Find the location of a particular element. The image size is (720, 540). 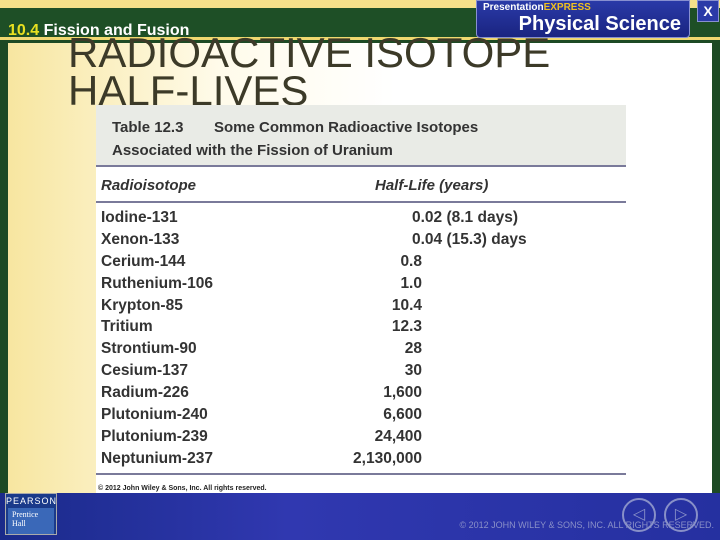

table-row: Neptunium-237 2,130,000 is located at coordinates (361, 461).